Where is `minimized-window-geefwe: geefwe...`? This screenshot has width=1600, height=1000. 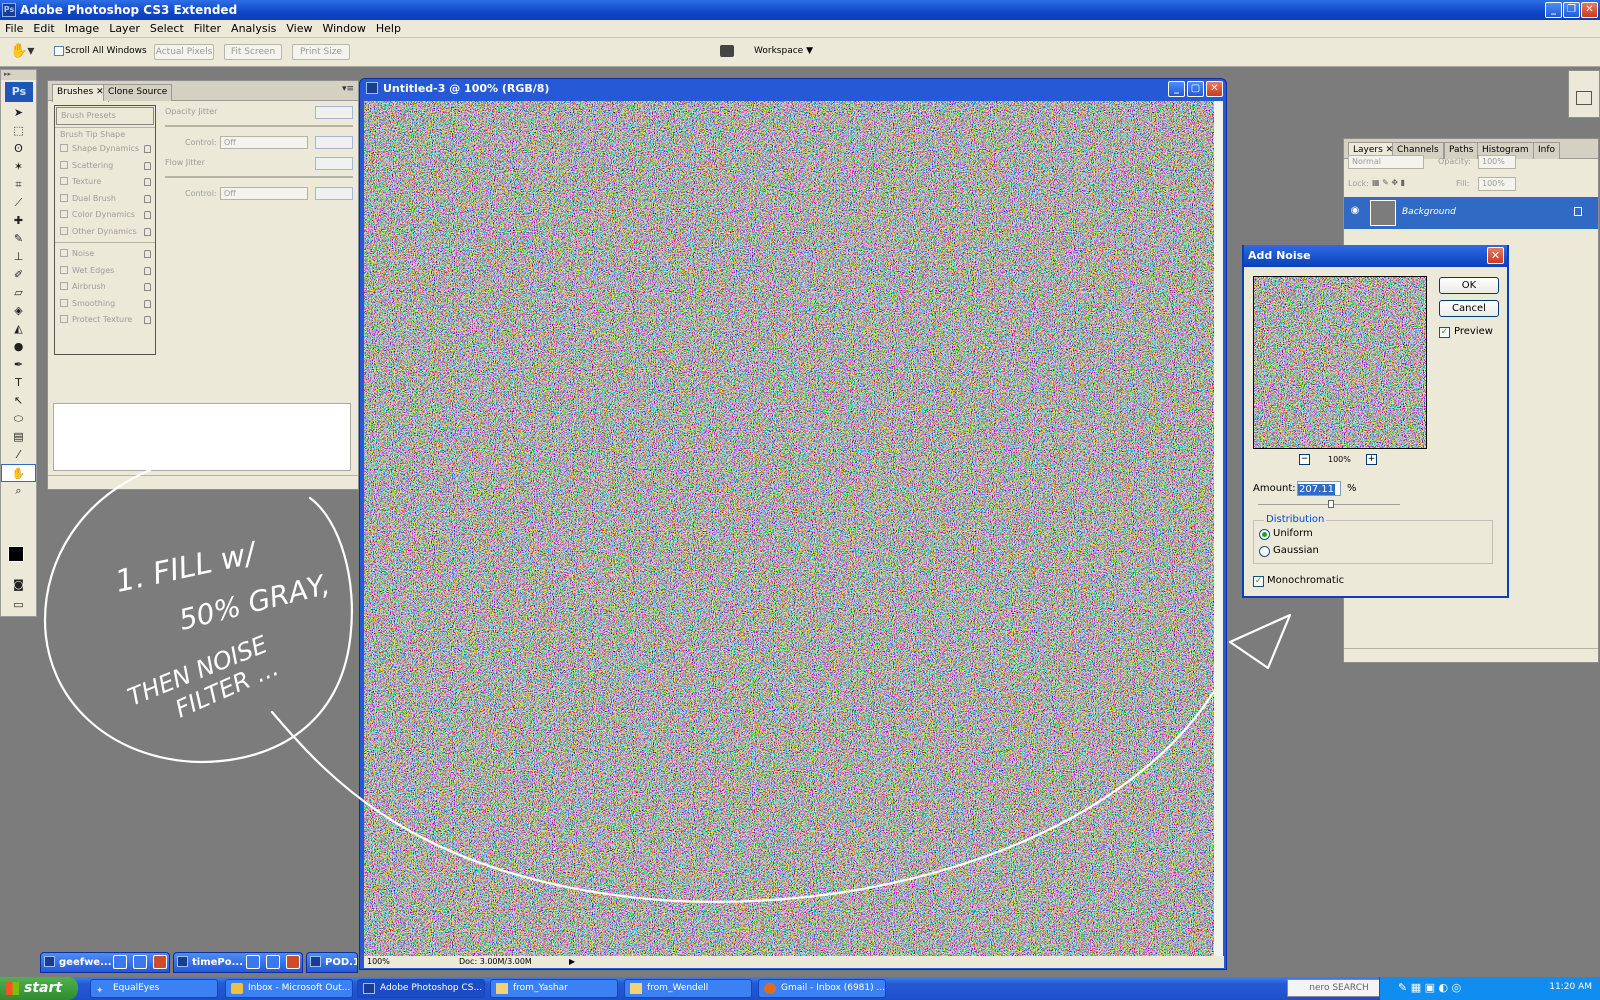
minimized-window-geefwe: geefwe... is located at coordinates (105, 962).